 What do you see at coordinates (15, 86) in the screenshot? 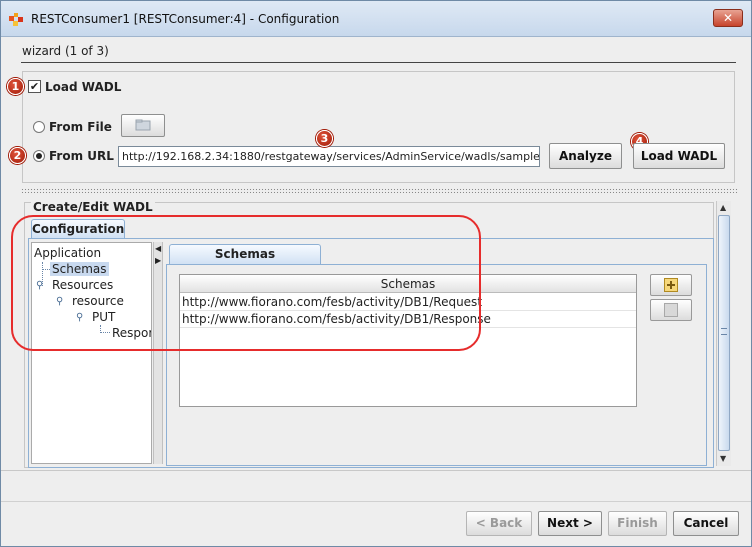
I see `callout-badge-1: 1` at bounding box center [15, 86].